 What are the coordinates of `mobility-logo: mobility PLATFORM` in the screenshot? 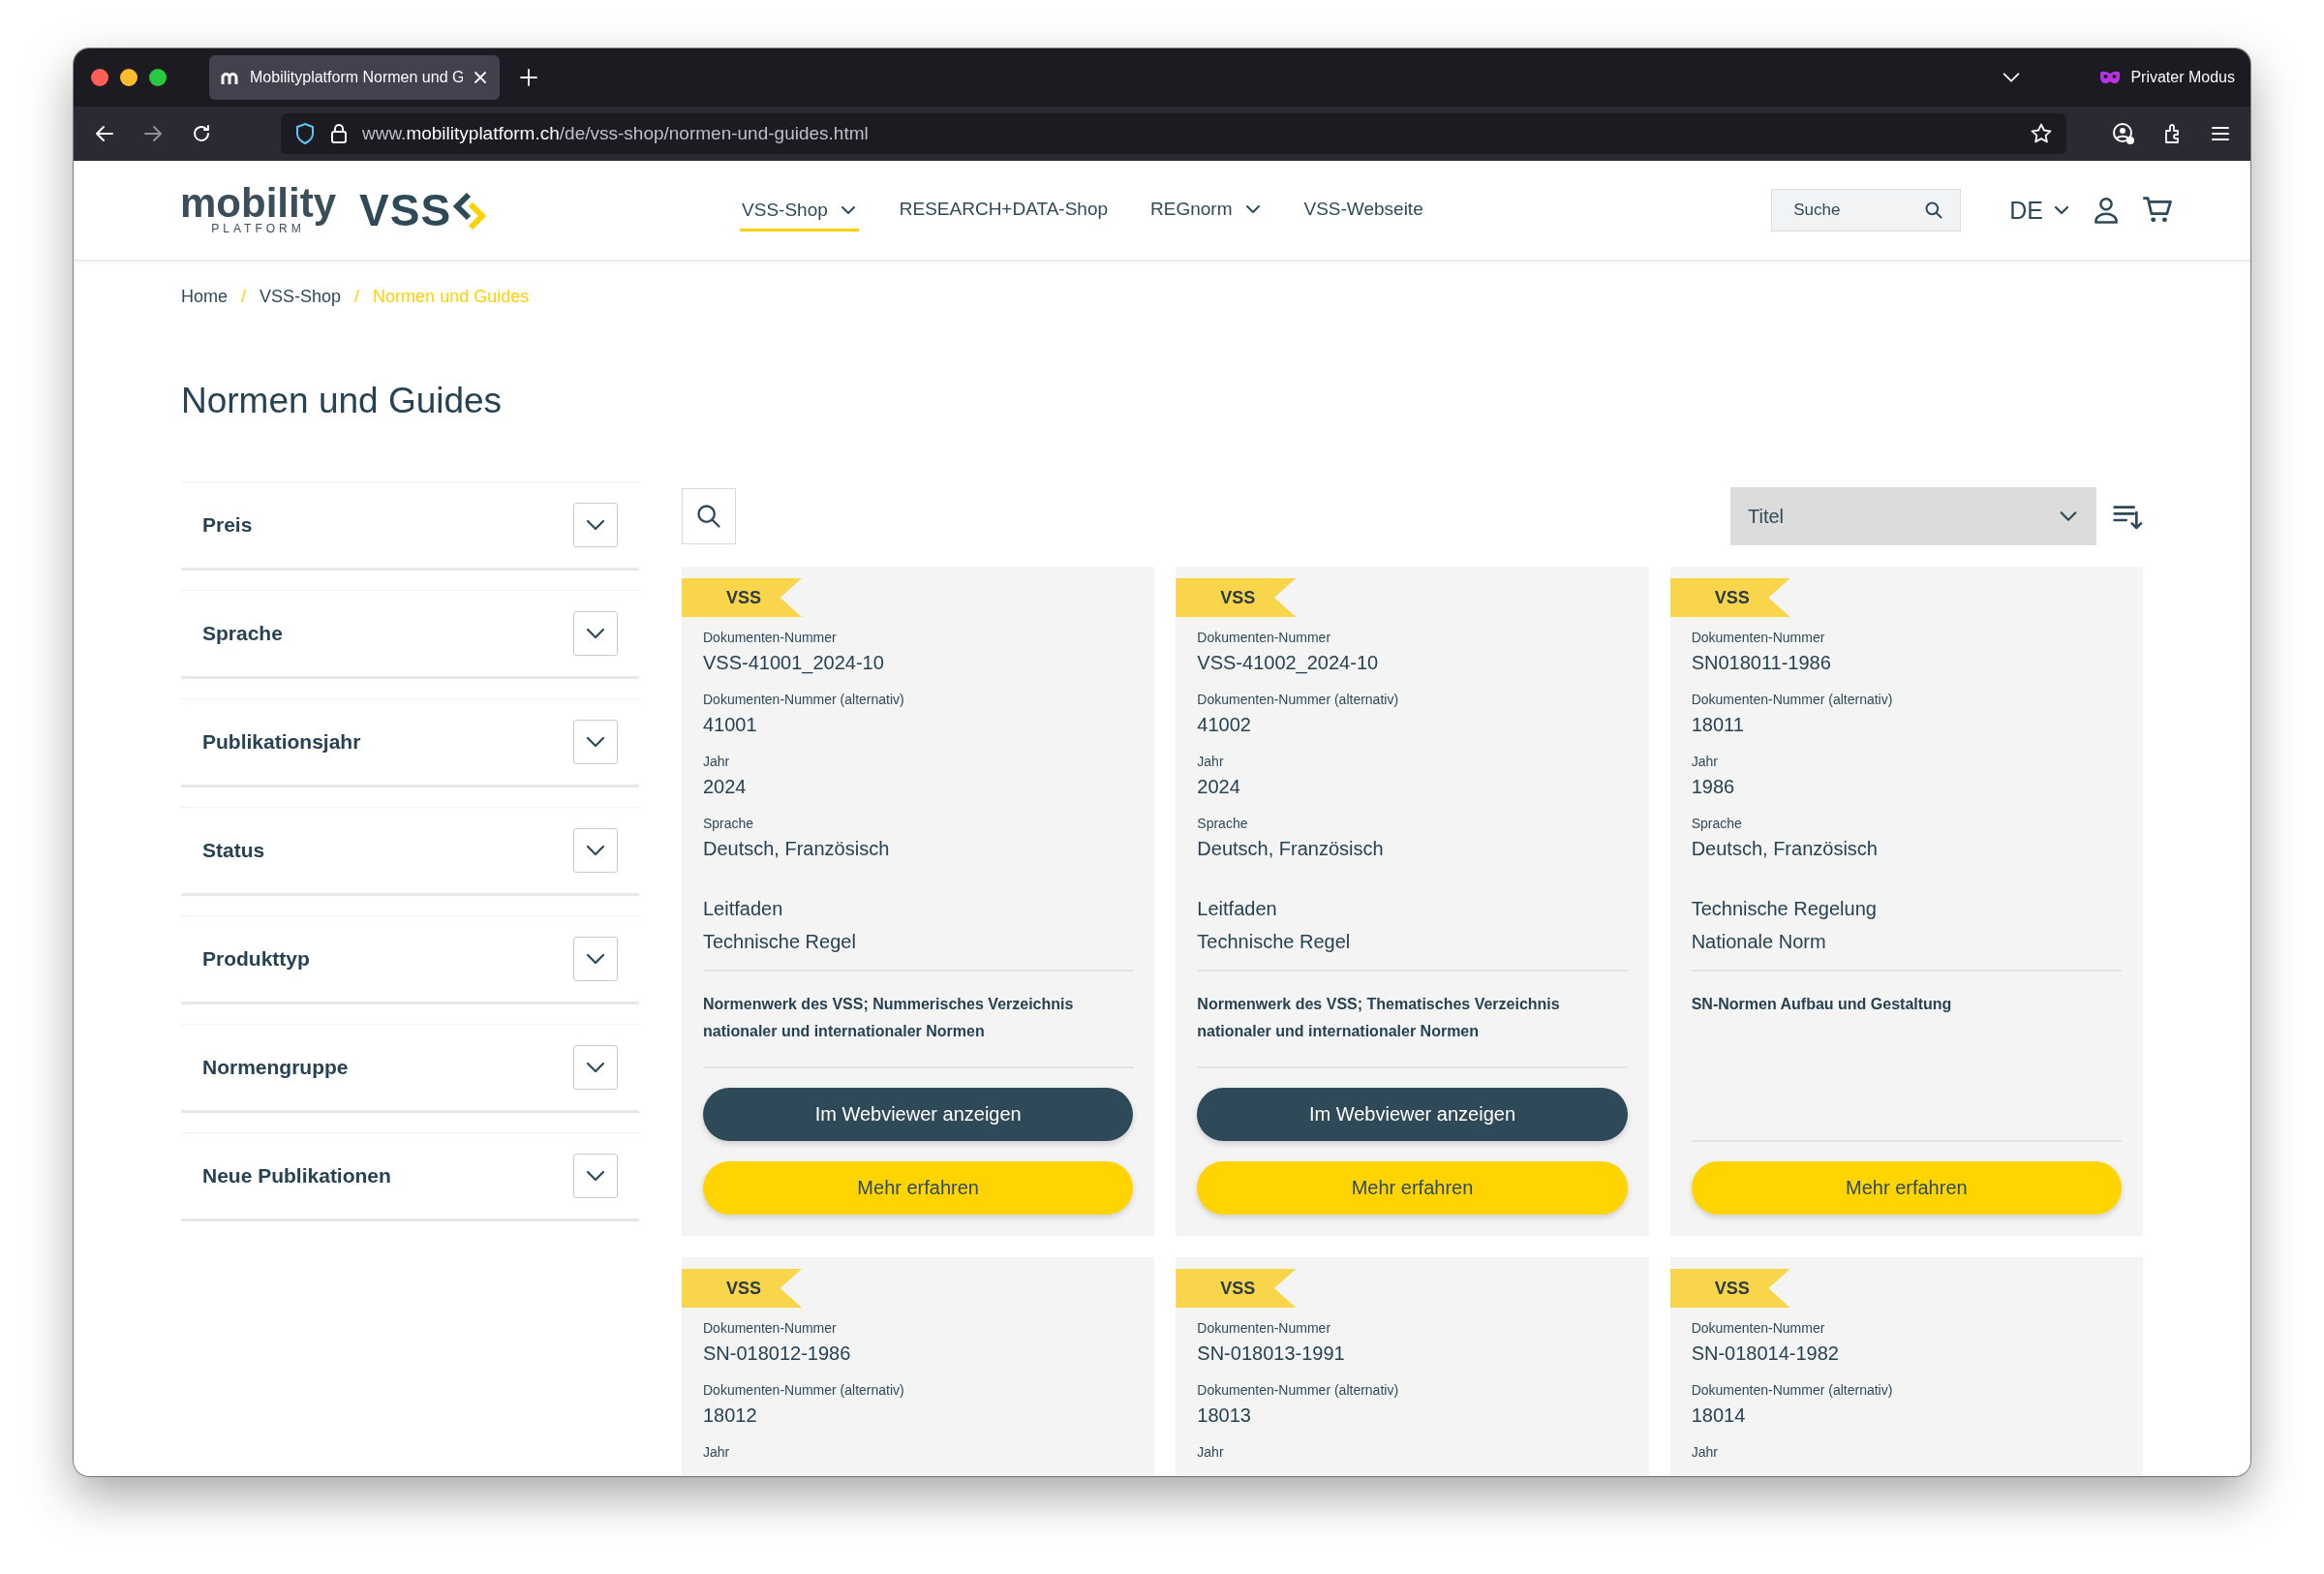 It's located at (258, 210).